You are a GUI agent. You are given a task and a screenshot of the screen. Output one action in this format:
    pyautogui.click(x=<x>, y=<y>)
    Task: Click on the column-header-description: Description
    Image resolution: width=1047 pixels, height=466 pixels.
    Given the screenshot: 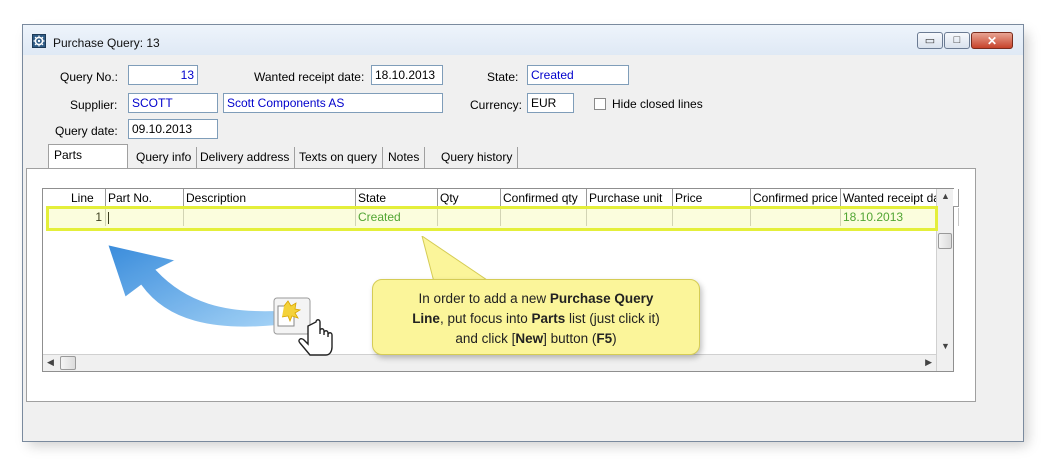 What is the action you would take?
    pyautogui.click(x=270, y=198)
    